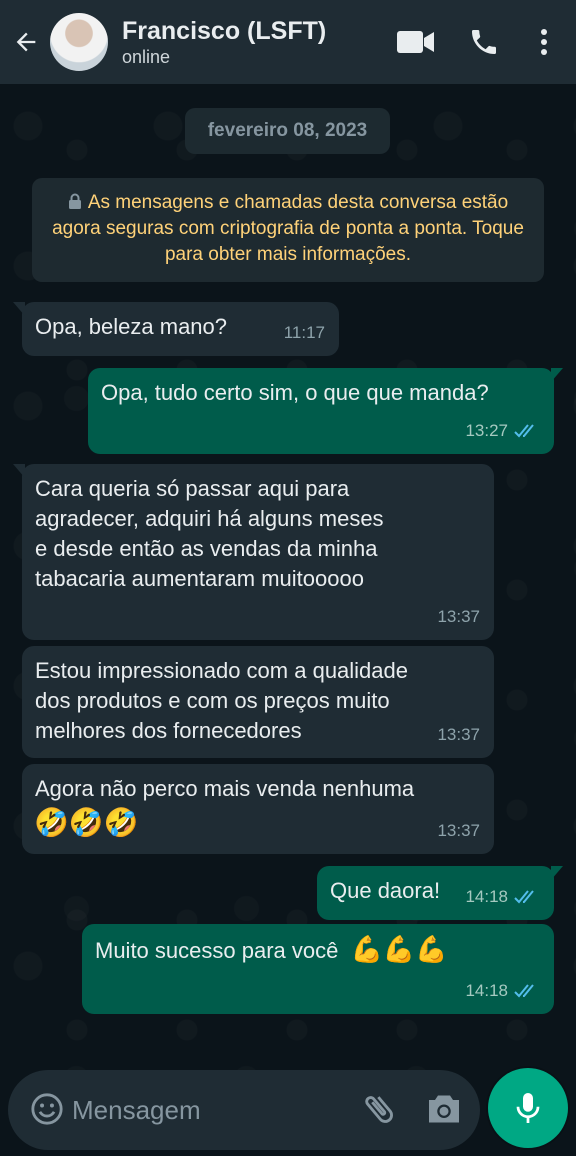 The image size is (576, 1156). I want to click on message-text: Opa, beleza mano?, so click(131, 326).